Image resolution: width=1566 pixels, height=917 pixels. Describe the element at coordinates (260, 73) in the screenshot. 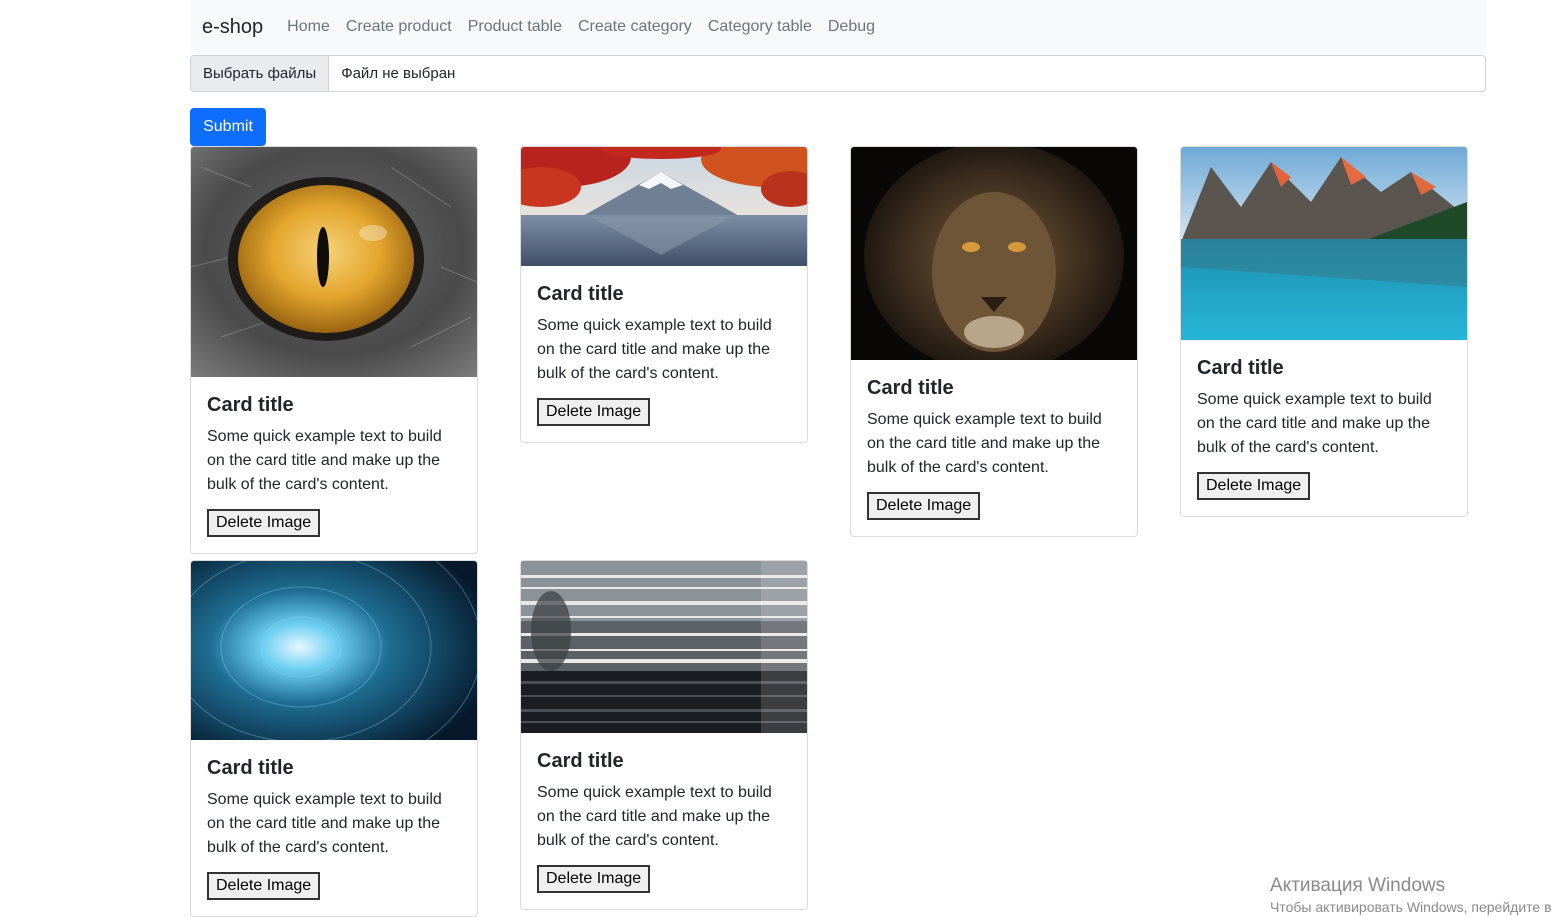

I see `choose-files-button: Выбрать файлы` at that location.